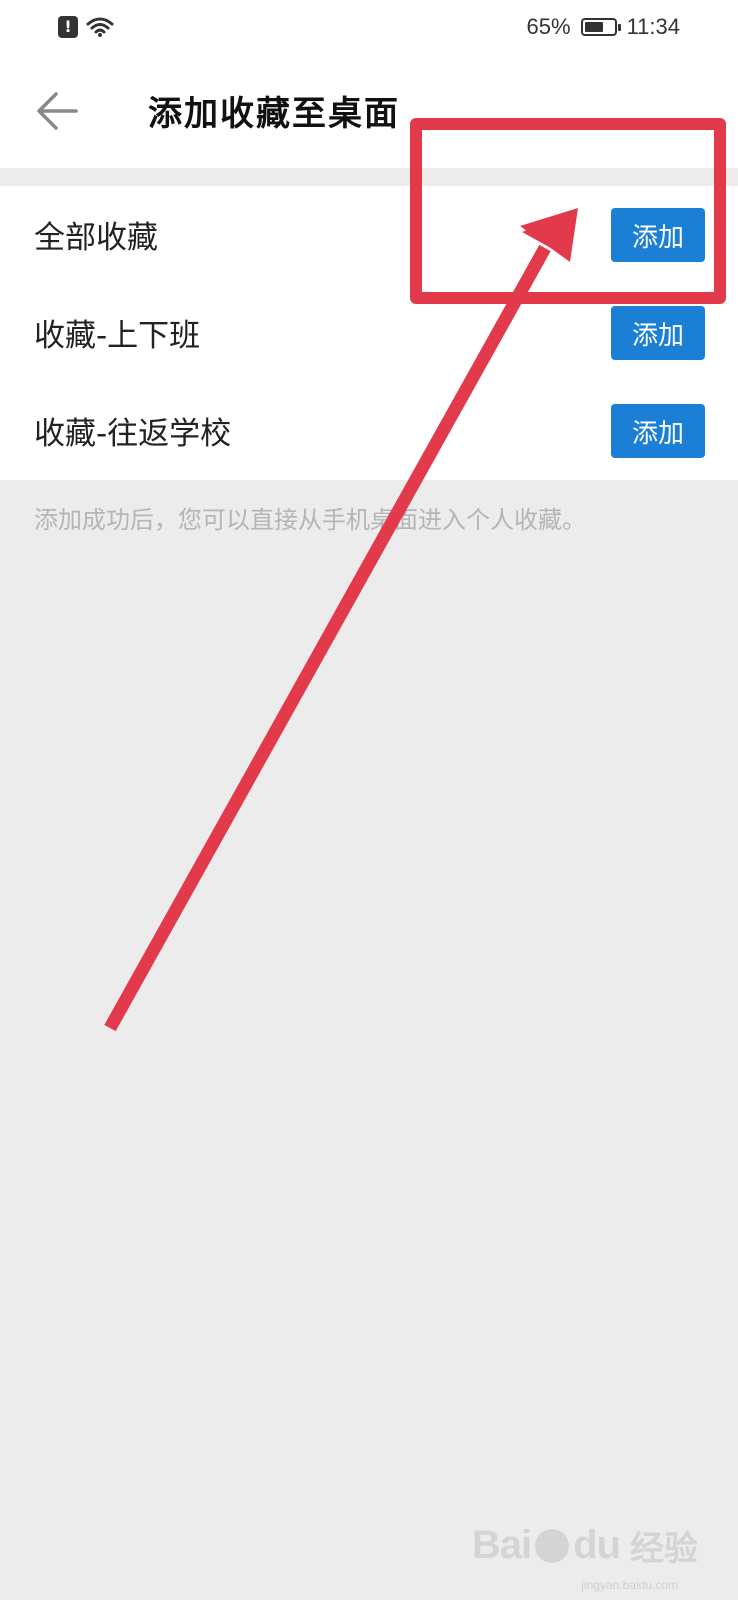  Describe the element at coordinates (369, 431) in the screenshot. I see `list-item-school: 收藏-往返学校 添加` at that location.